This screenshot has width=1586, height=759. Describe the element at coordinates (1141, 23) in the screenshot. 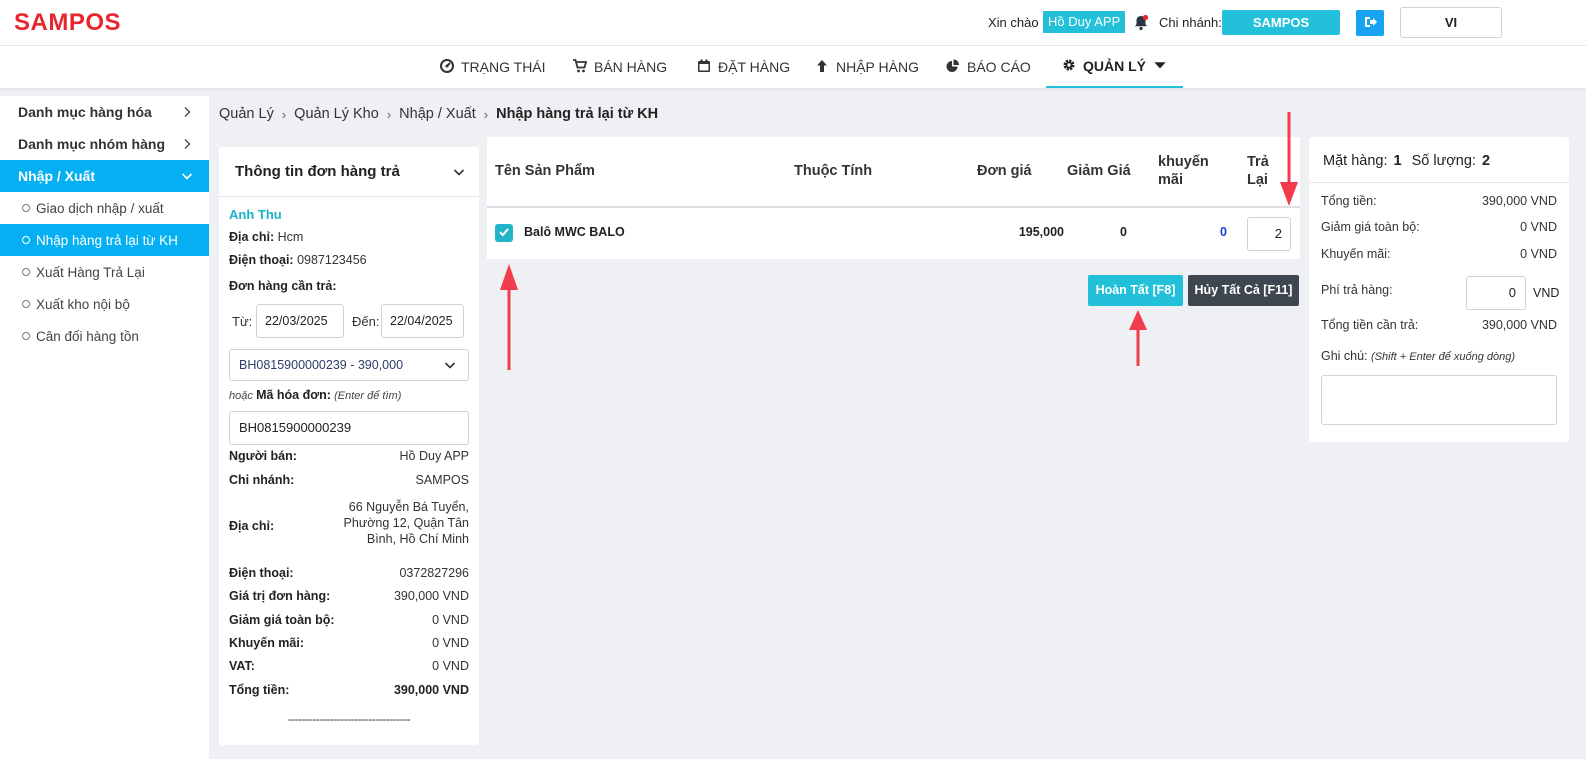

I see `bell-icon` at that location.